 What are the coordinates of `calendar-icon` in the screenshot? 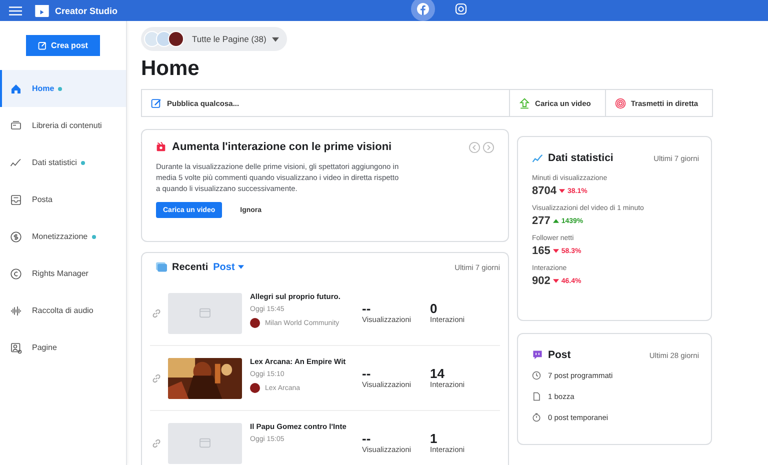 It's located at (161, 147).